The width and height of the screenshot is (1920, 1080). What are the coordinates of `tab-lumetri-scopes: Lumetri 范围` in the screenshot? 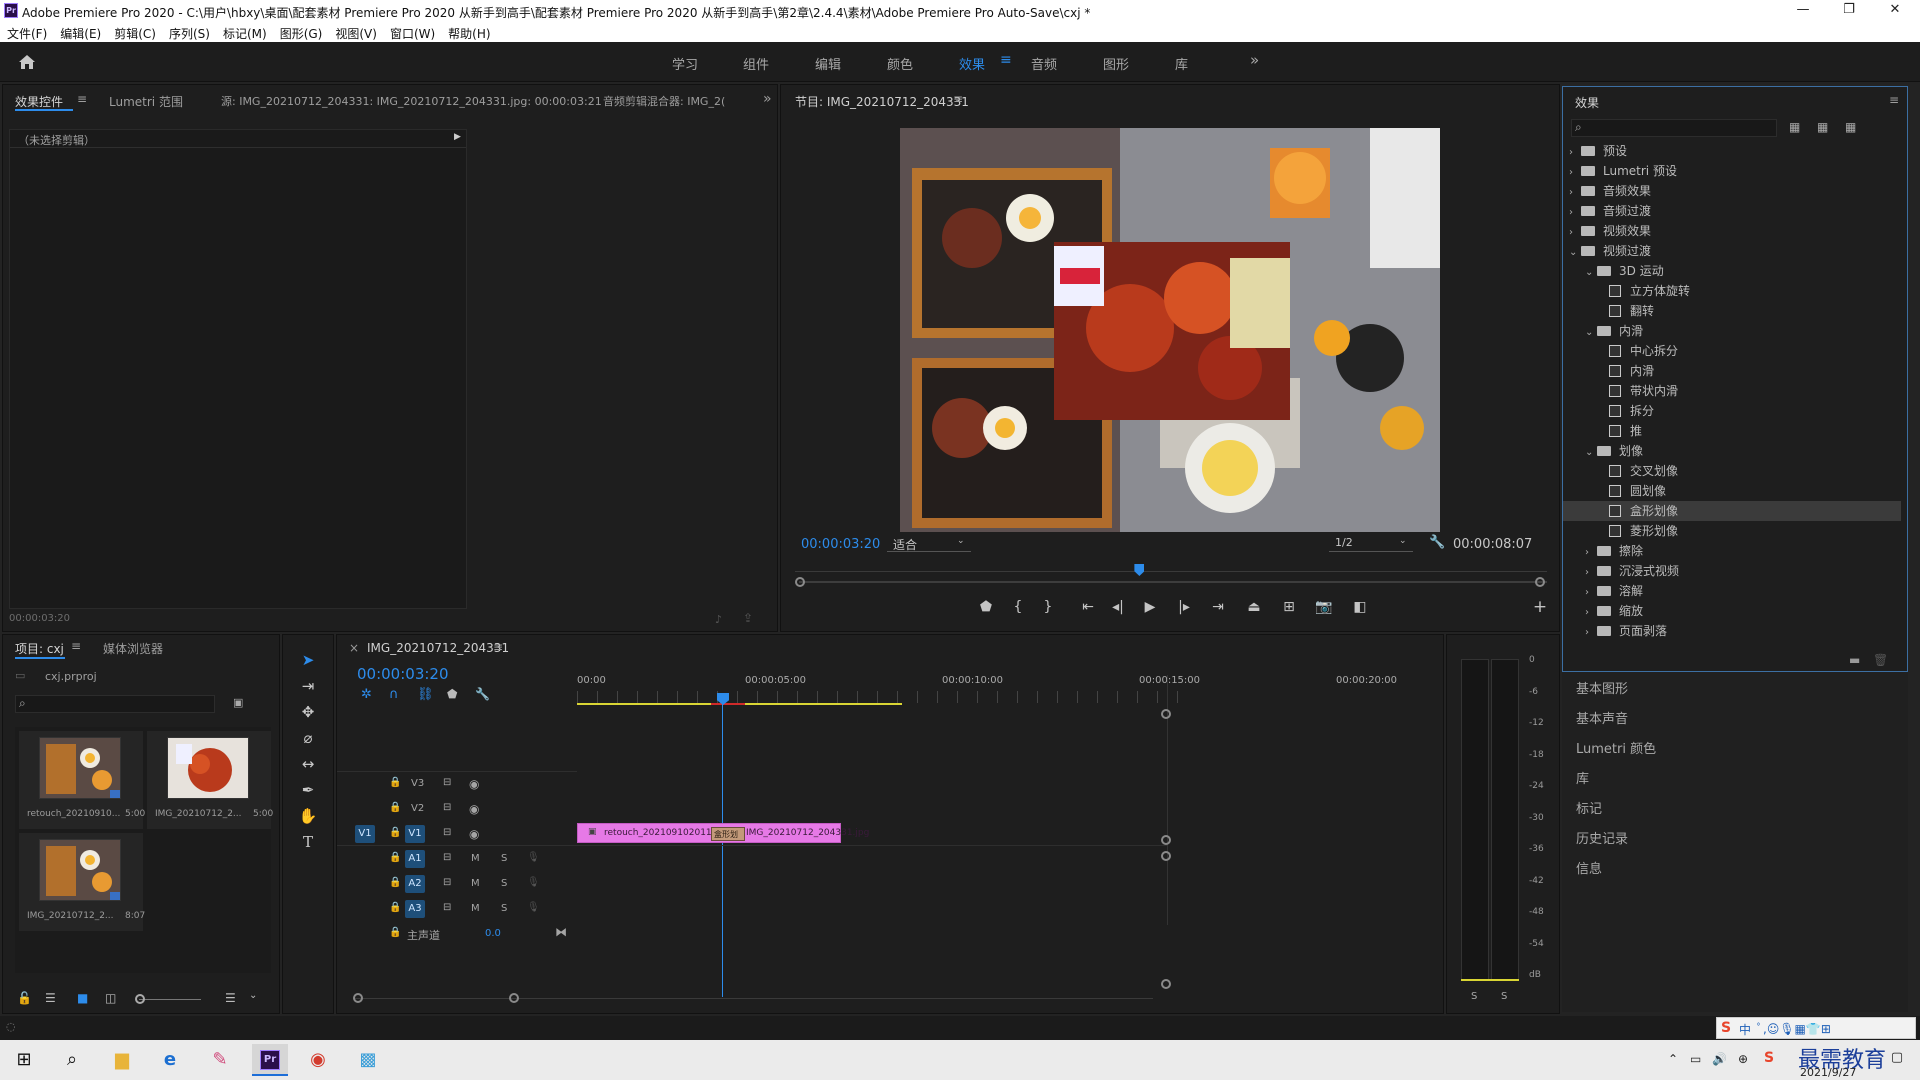 It's located at (146, 101).